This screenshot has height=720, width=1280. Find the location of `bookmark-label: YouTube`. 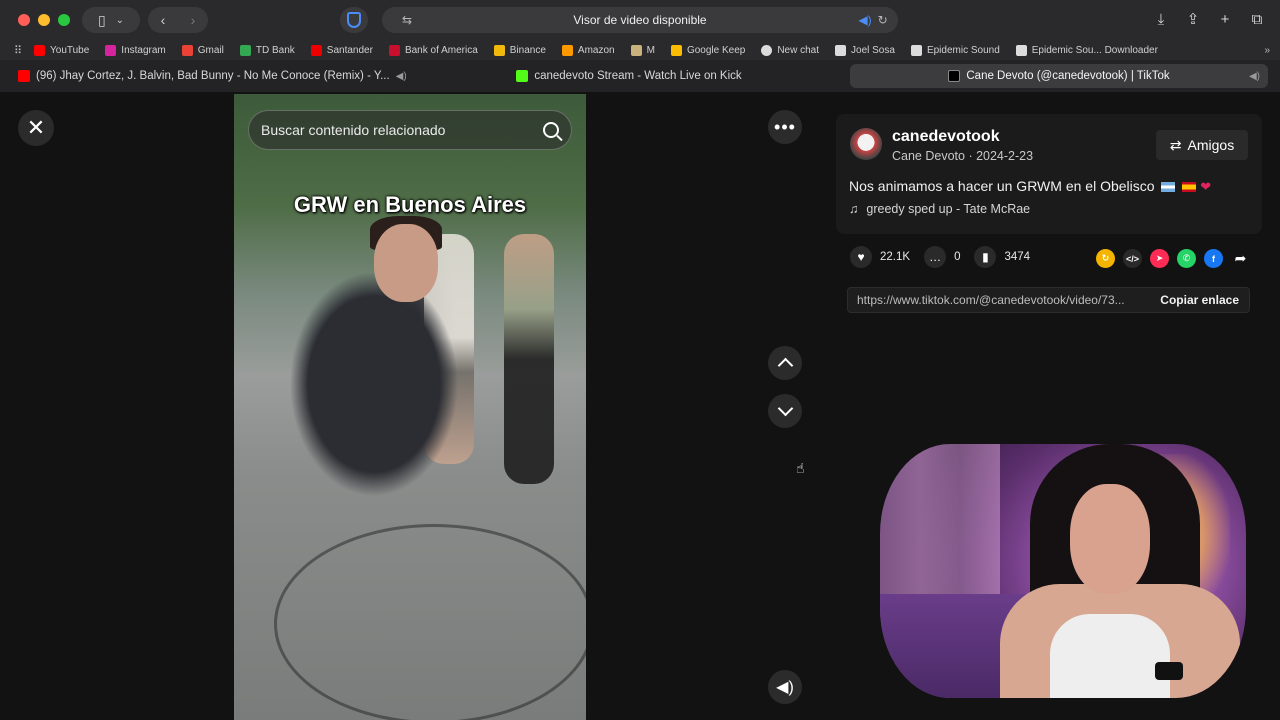

bookmark-label: YouTube is located at coordinates (70, 50).